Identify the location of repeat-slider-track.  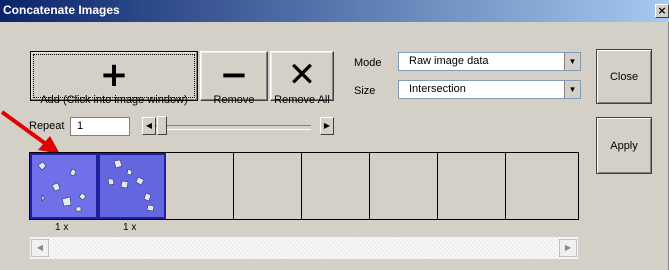
(233, 127).